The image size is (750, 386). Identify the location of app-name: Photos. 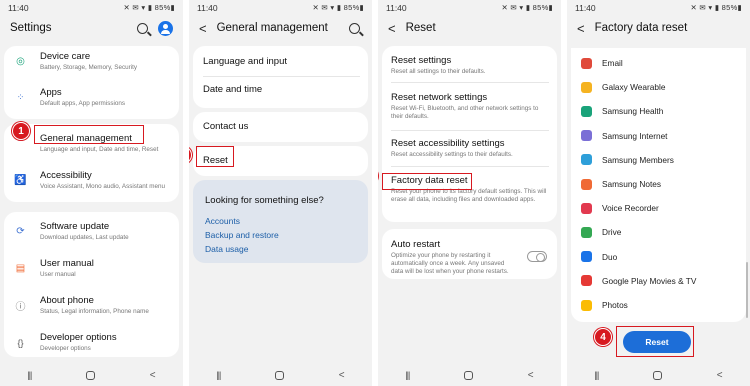
(615, 305).